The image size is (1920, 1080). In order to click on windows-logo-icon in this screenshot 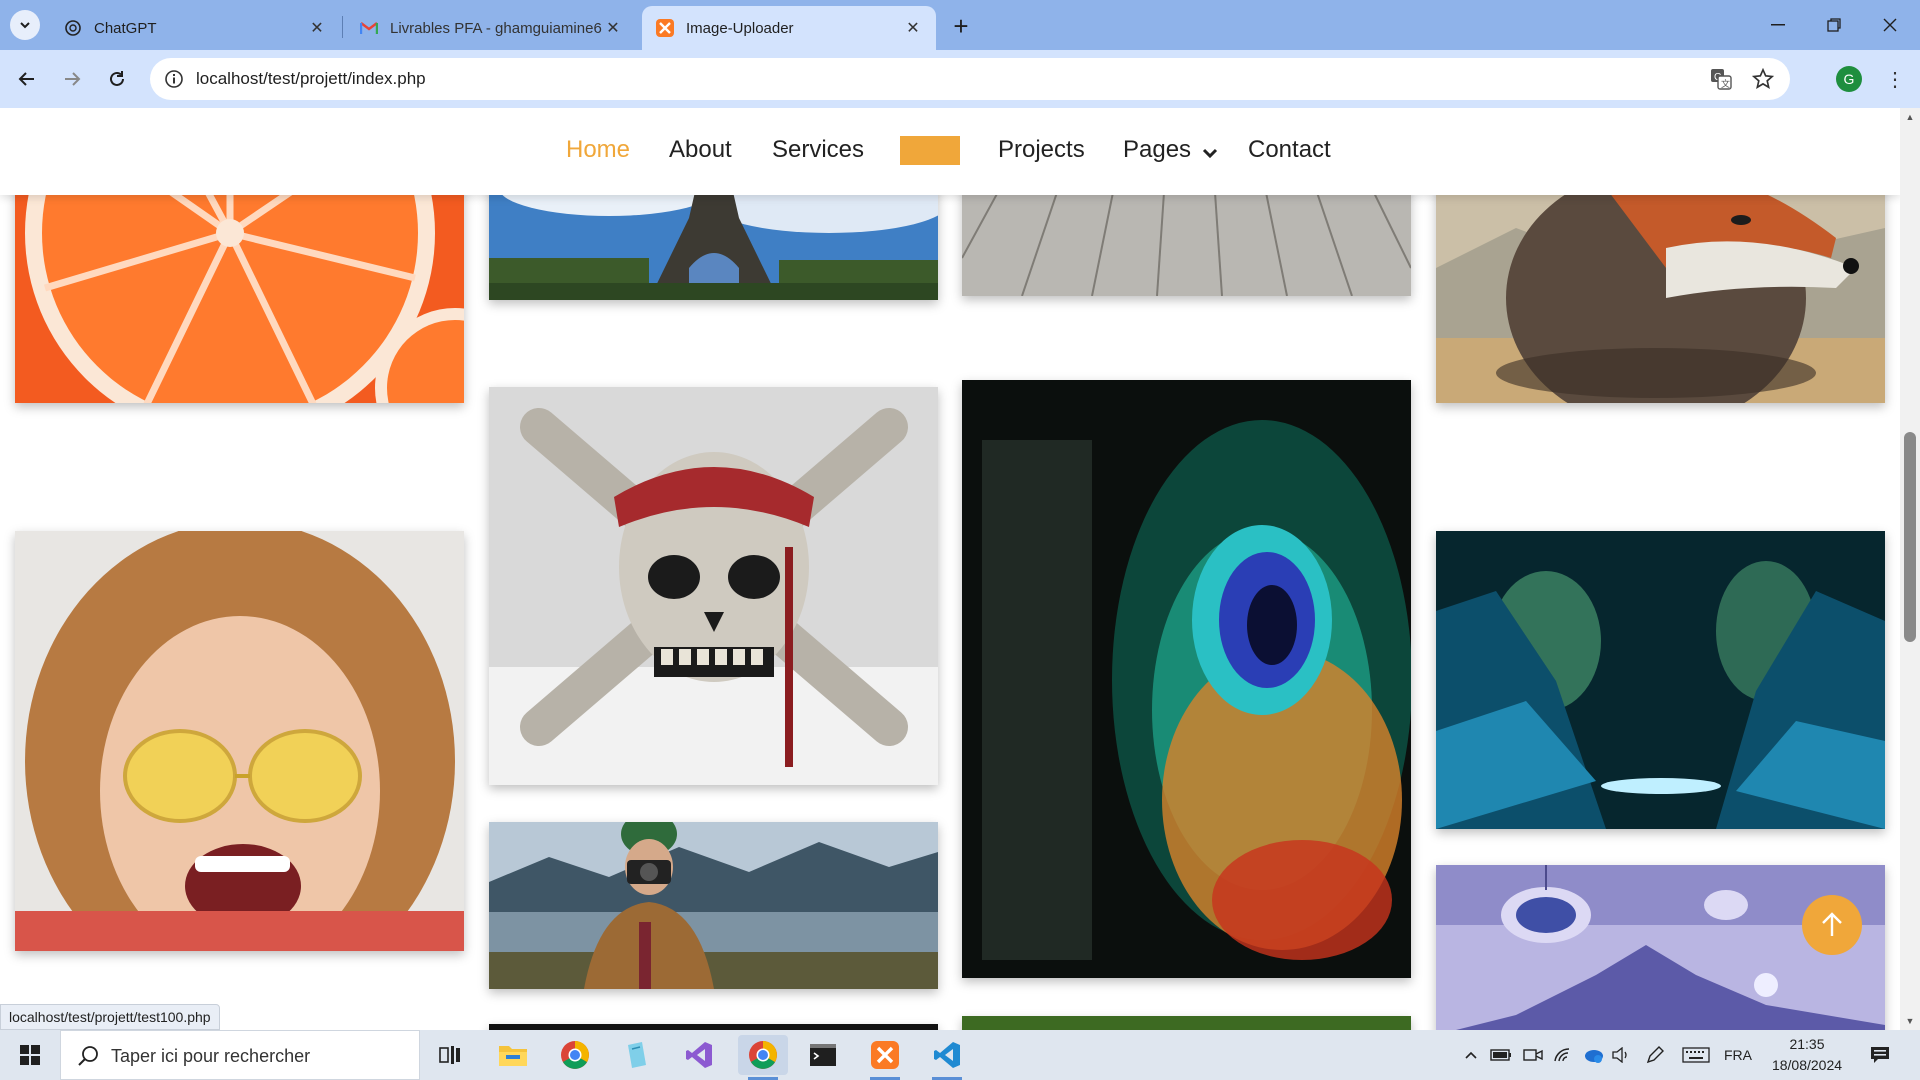, I will do `click(30, 1055)`.